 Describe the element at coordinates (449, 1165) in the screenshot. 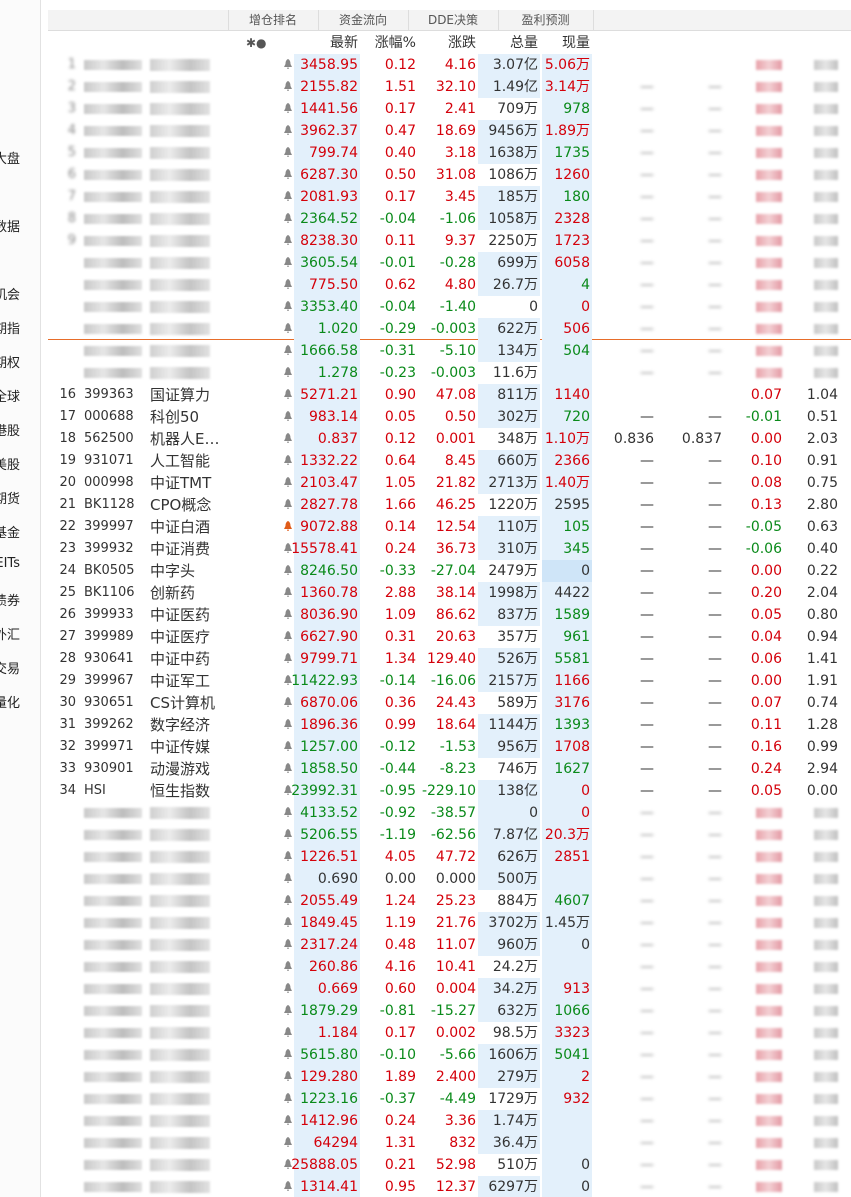

I see `table-row: 25888.05 0.21 52.98 510万 0 — —` at that location.